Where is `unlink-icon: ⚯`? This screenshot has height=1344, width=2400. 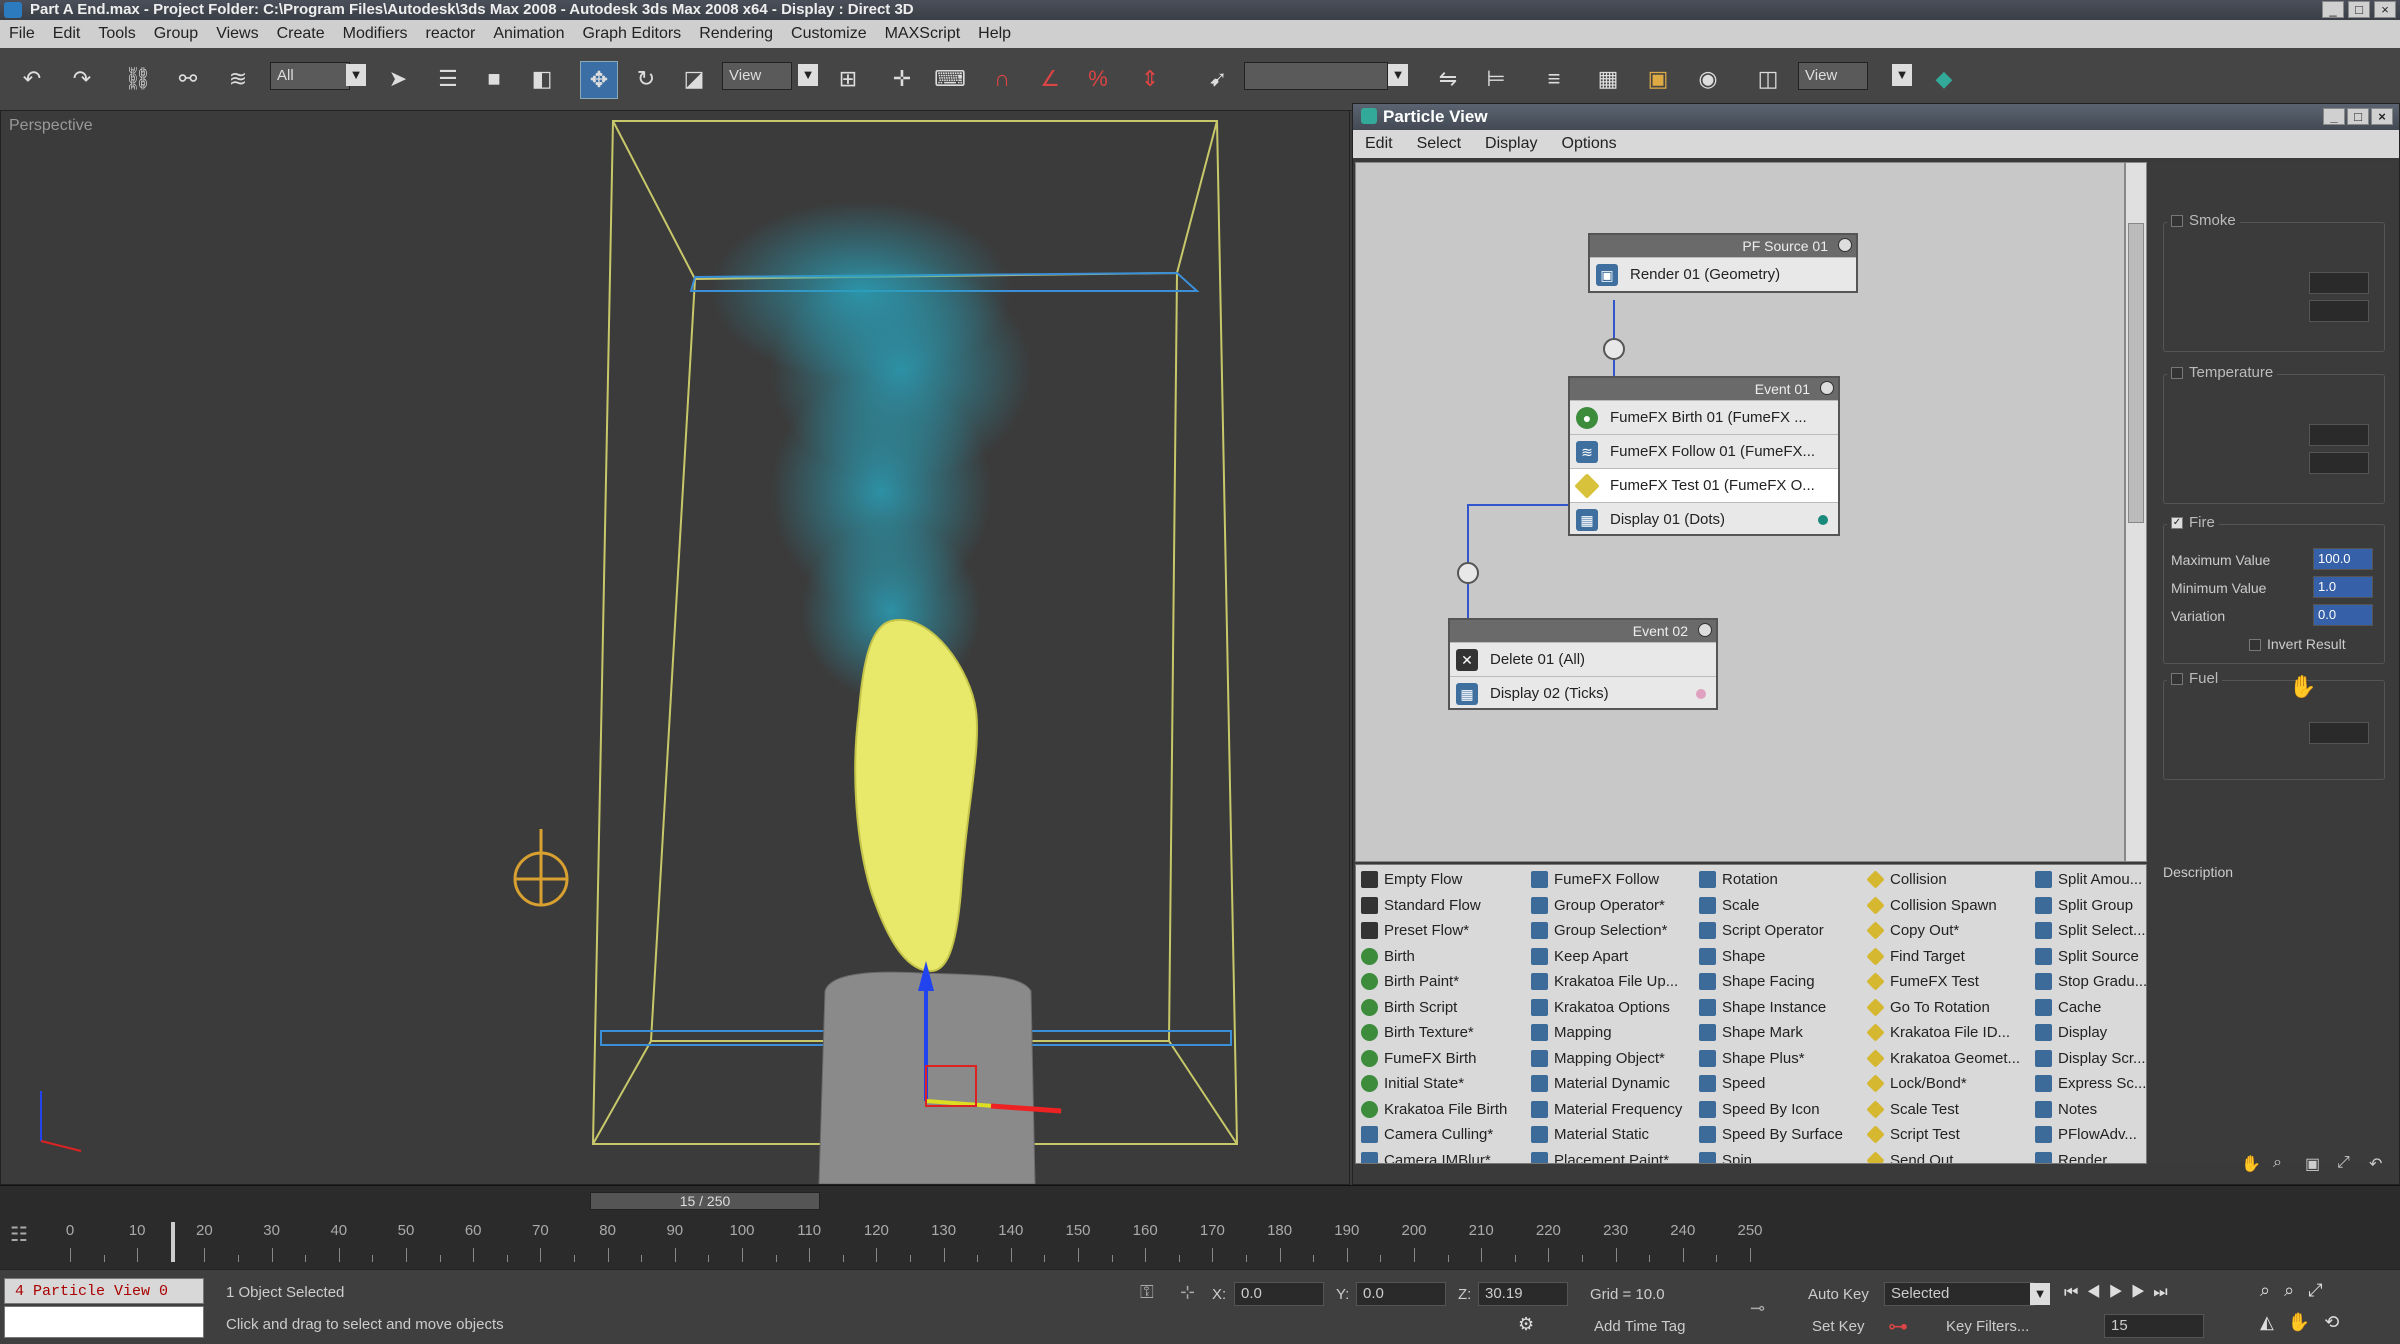
unlink-icon: ⚯ is located at coordinates (188, 79).